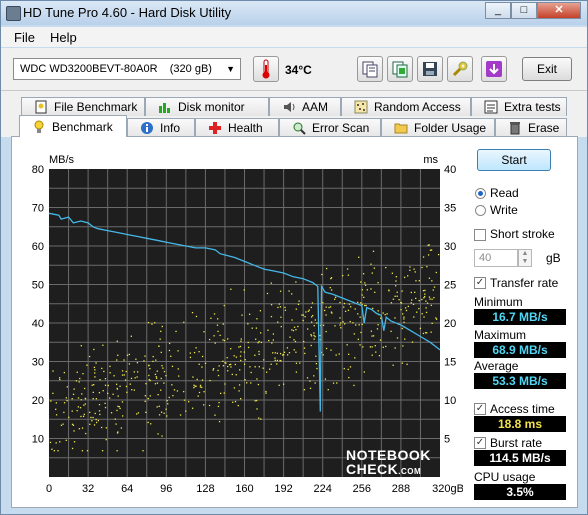 The image size is (588, 515). I want to click on tab-random-access: Random Access, so click(406, 106).